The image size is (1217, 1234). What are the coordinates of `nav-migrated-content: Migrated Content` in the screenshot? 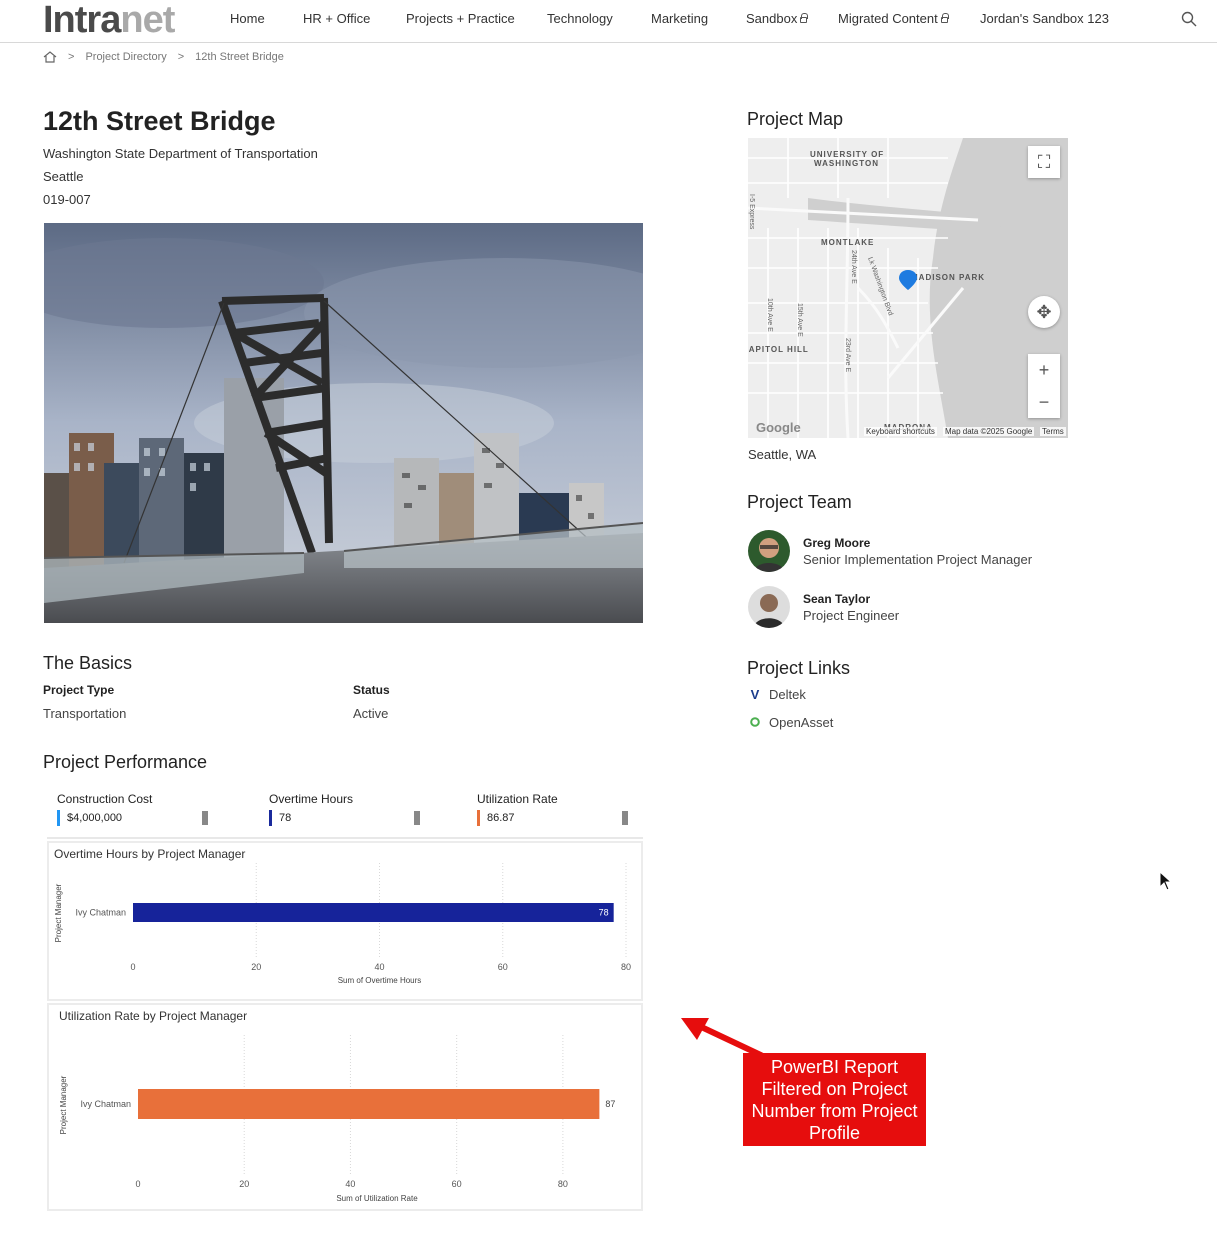 It's located at (893, 18).